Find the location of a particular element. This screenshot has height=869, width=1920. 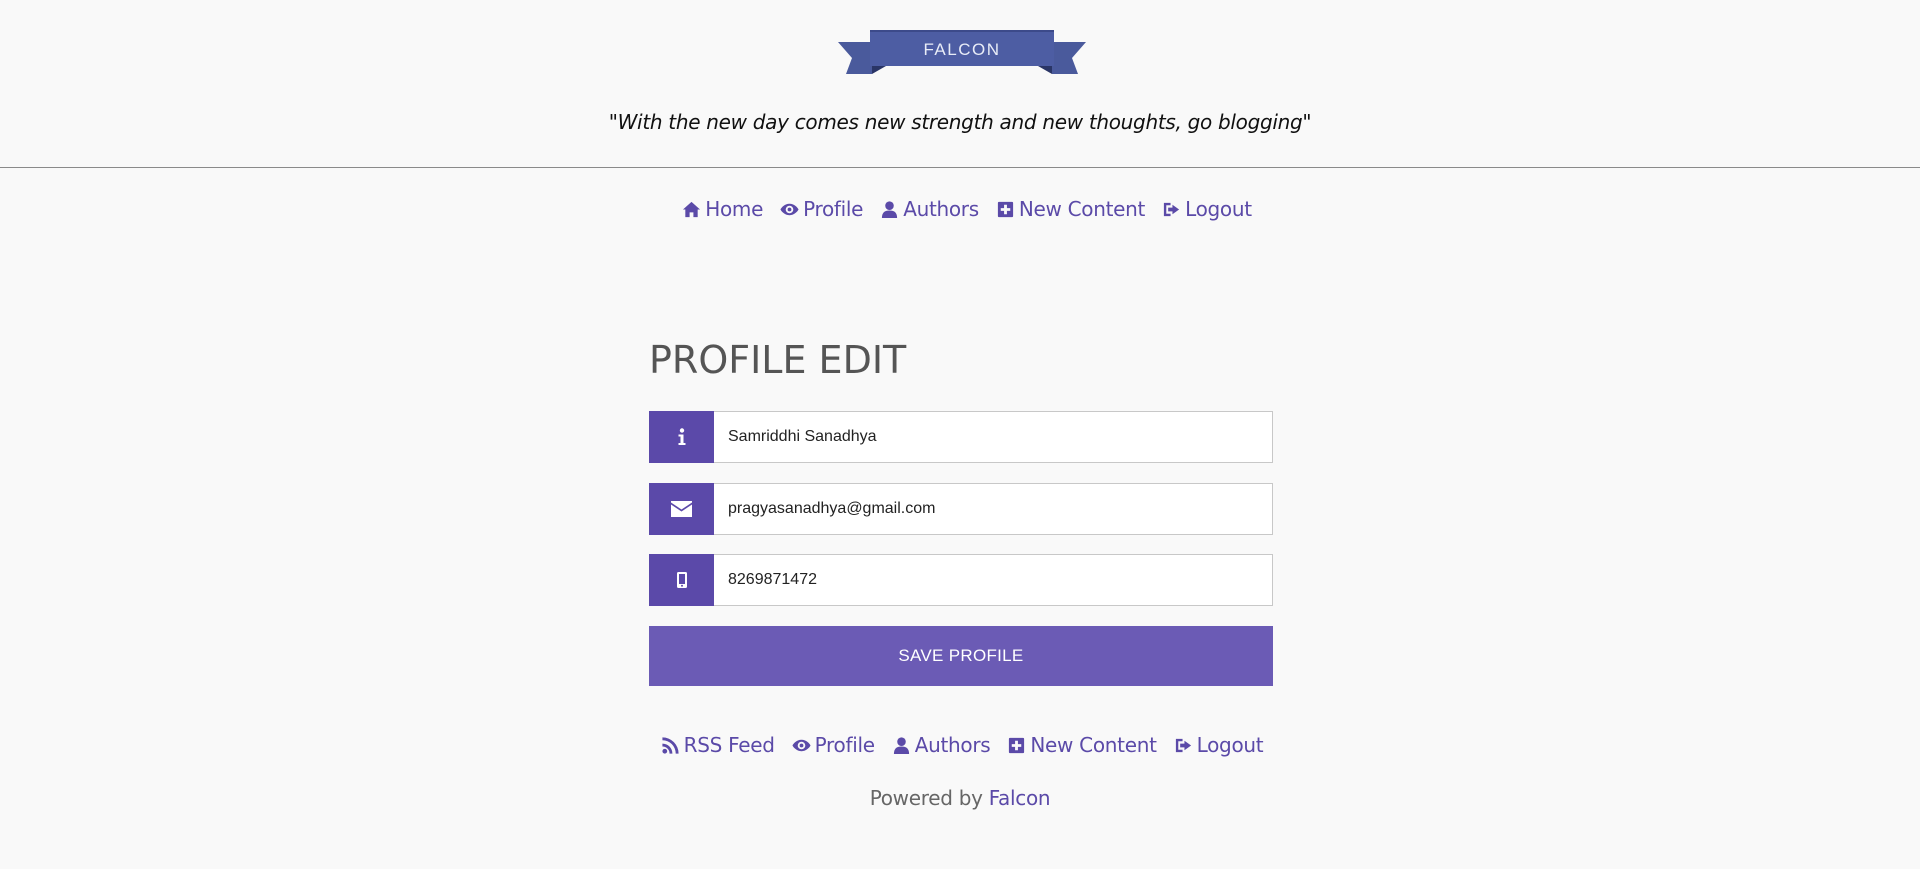

nav-home-label: Home is located at coordinates (734, 209).